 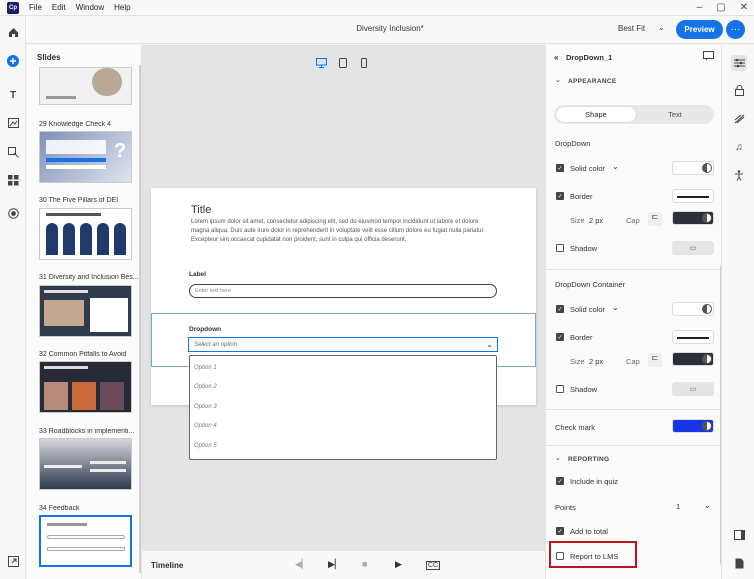 I want to click on document-icon, so click(x=739, y=563).